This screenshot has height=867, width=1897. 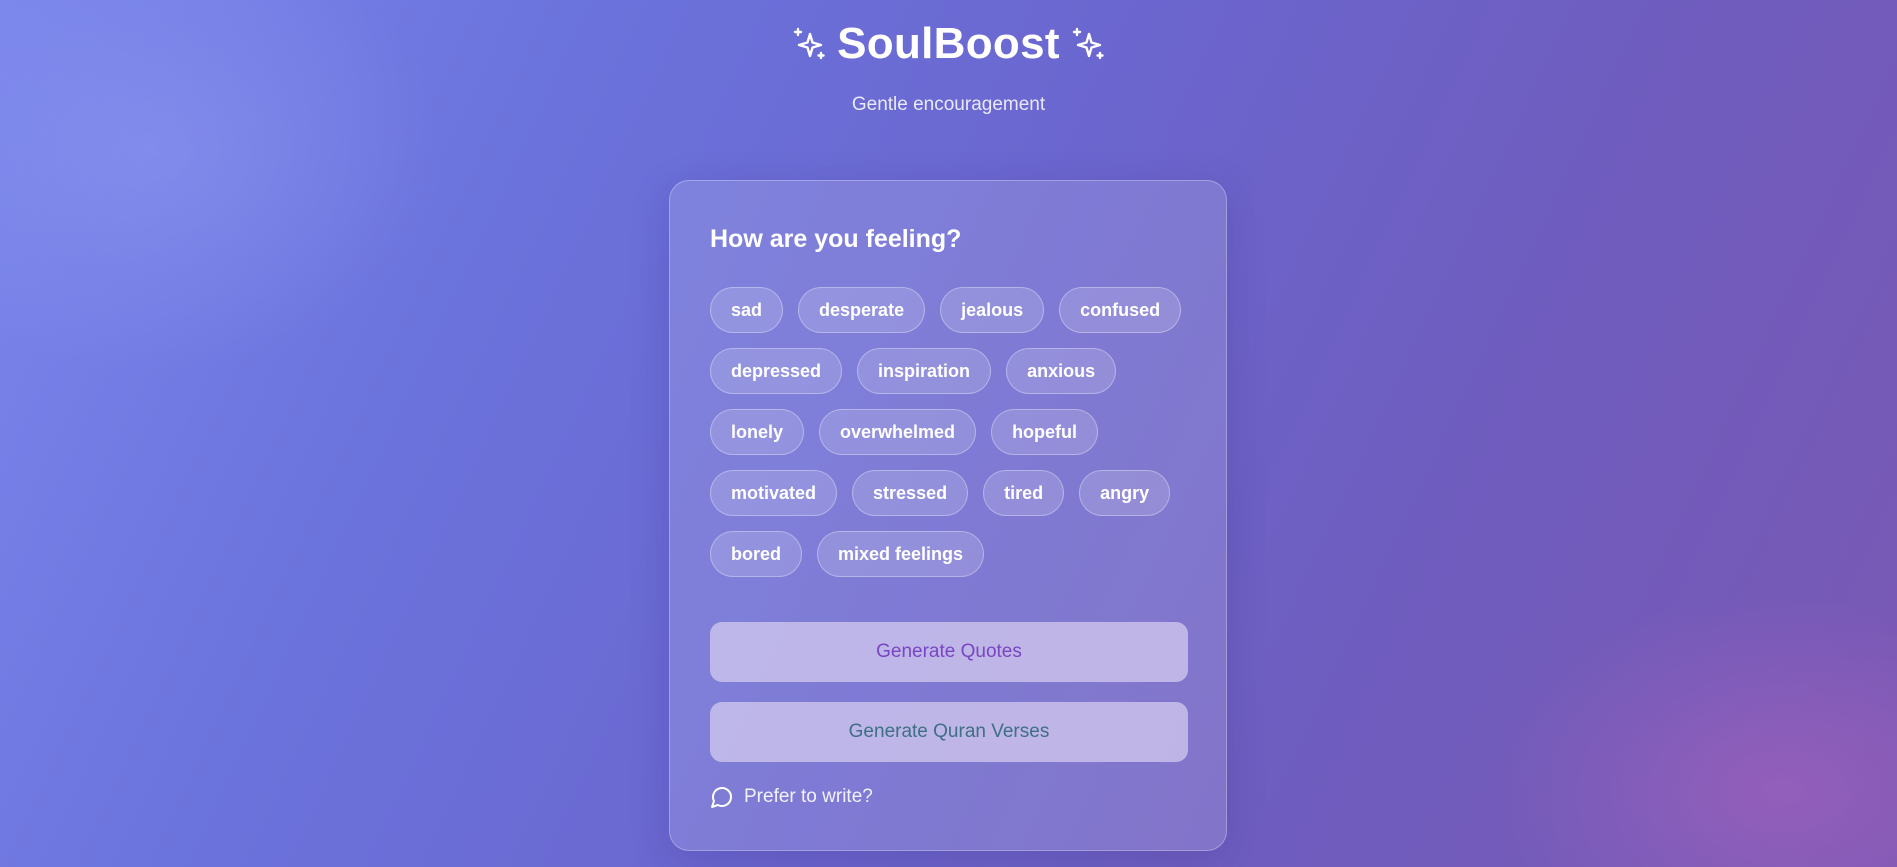 What do you see at coordinates (1045, 432) in the screenshot?
I see `mood-chip-hopeful: hopeful` at bounding box center [1045, 432].